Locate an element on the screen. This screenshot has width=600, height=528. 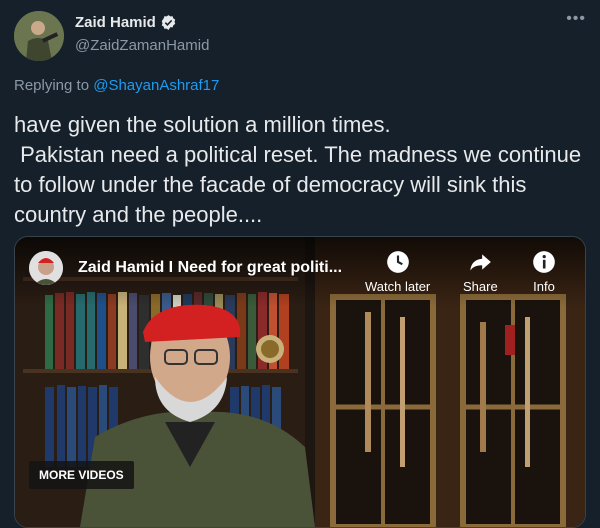
channel-avatar is located at coordinates (46, 268).